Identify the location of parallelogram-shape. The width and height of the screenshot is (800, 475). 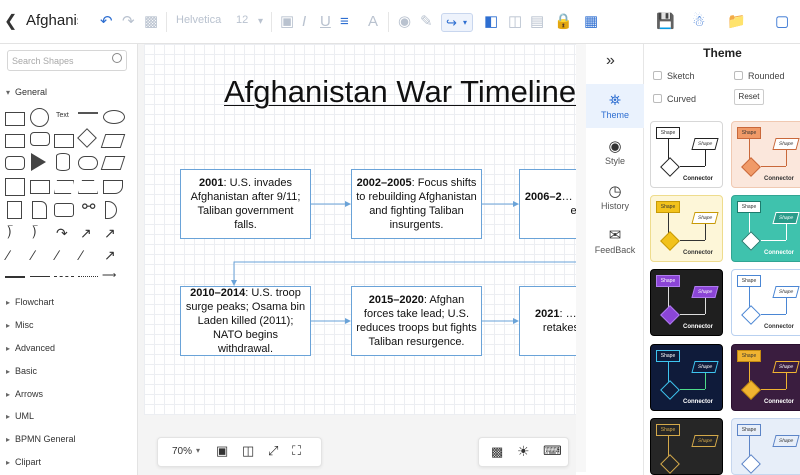
(113, 141).